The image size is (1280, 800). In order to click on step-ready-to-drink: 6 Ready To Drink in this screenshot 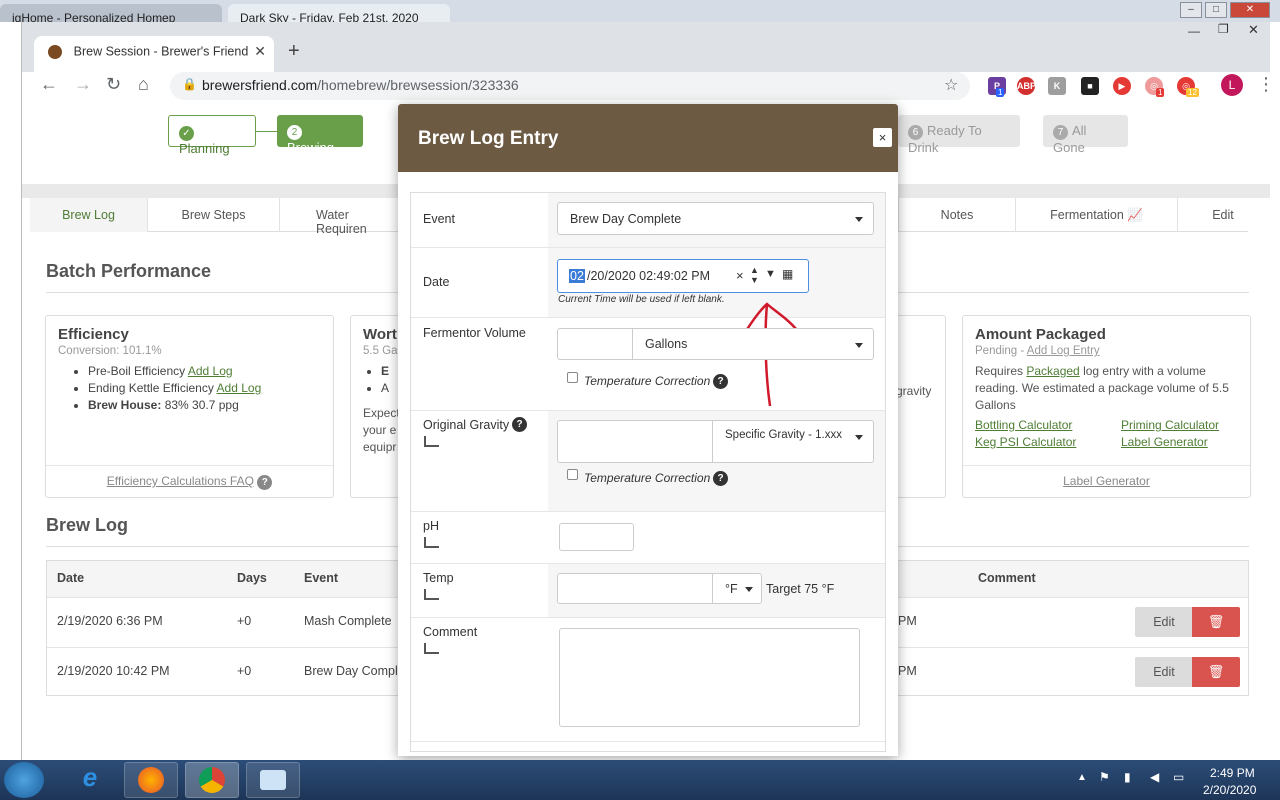, I will do `click(959, 135)`.